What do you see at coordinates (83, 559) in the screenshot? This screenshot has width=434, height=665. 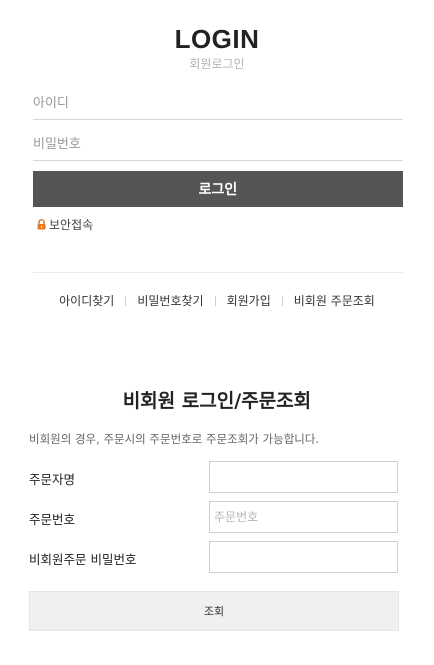 I see `order-password-label: 비회원주문 비밀번호` at bounding box center [83, 559].